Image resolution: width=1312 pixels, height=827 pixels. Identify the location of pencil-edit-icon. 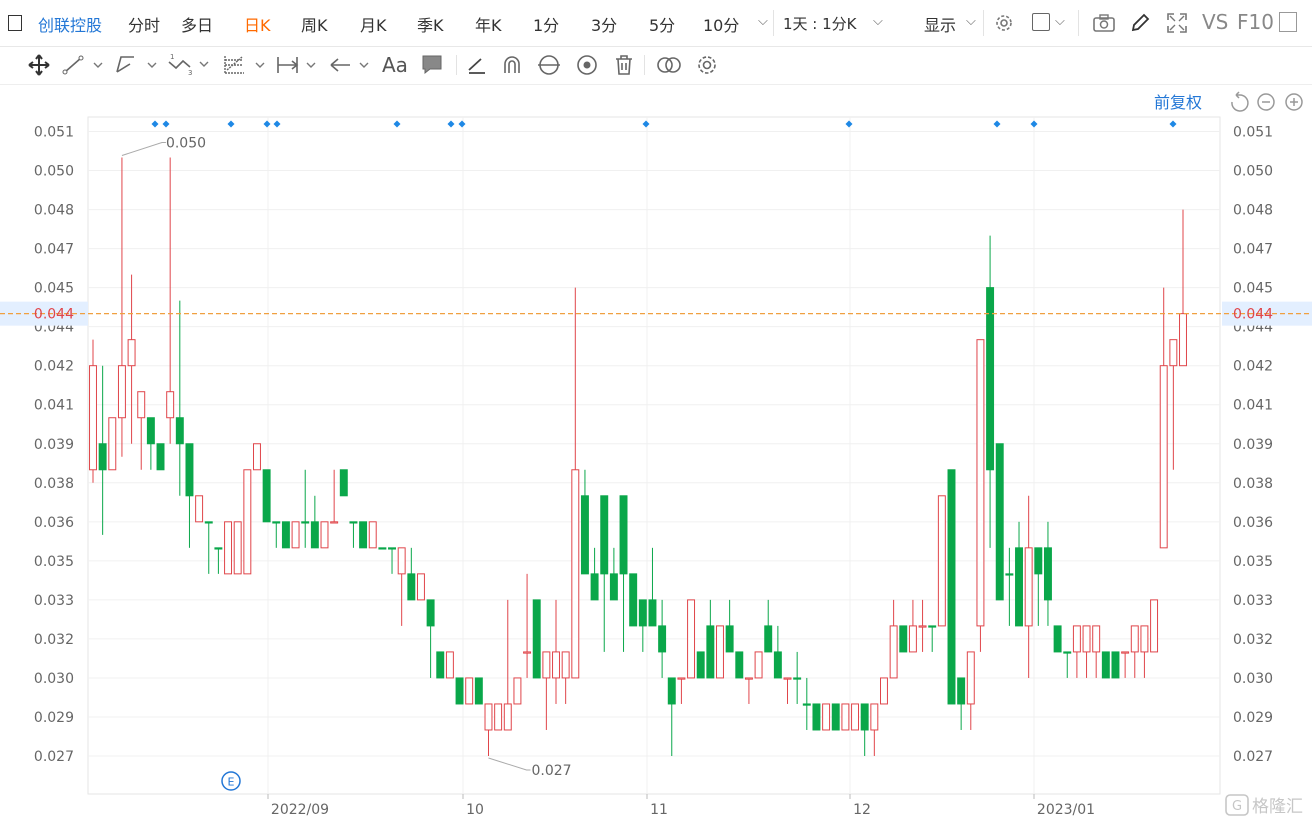
(1140, 23).